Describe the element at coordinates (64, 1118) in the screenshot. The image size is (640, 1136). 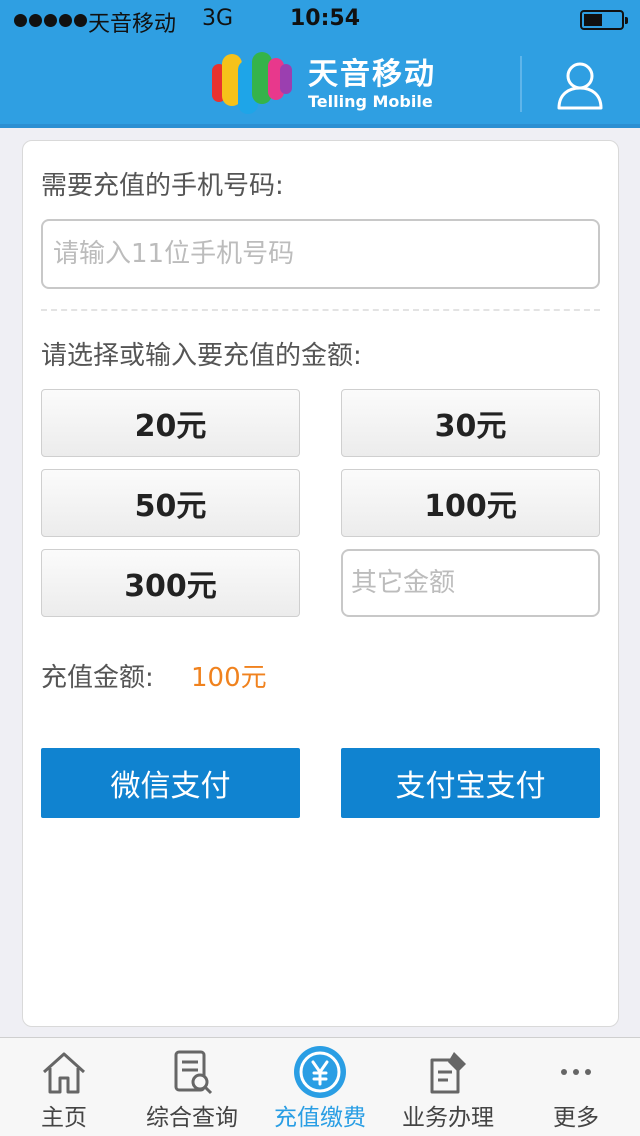
I see `tab-home-label: 主页` at that location.